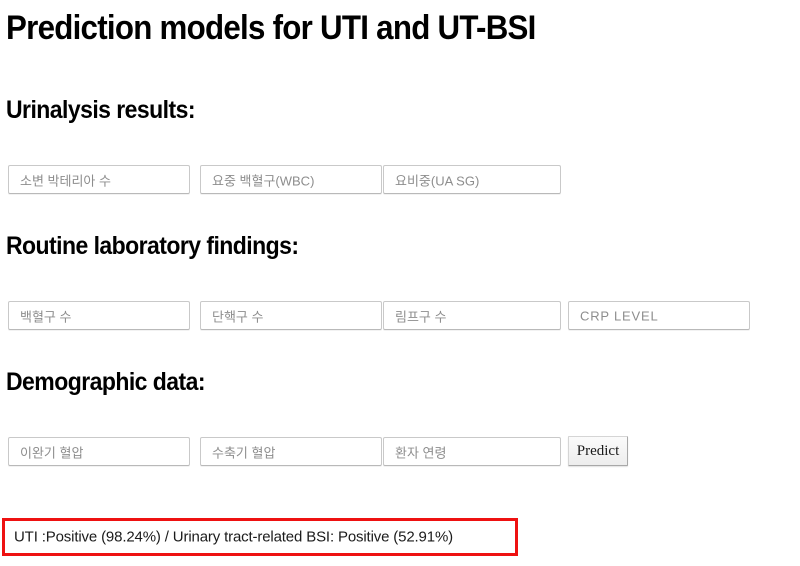 The height and width of the screenshot is (566, 800). What do you see at coordinates (100, 110) in the screenshot?
I see `section-heading-urinalysis: Urinalysis results:` at bounding box center [100, 110].